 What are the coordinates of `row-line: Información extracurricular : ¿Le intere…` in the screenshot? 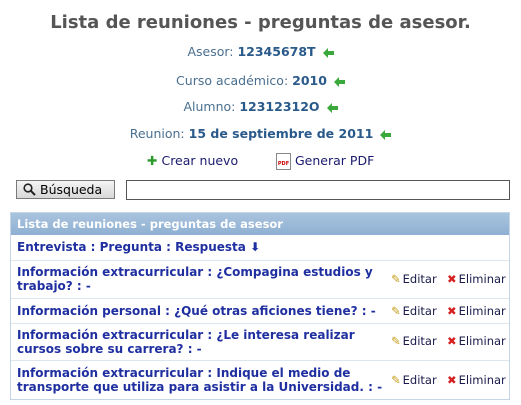 It's located at (186, 335).